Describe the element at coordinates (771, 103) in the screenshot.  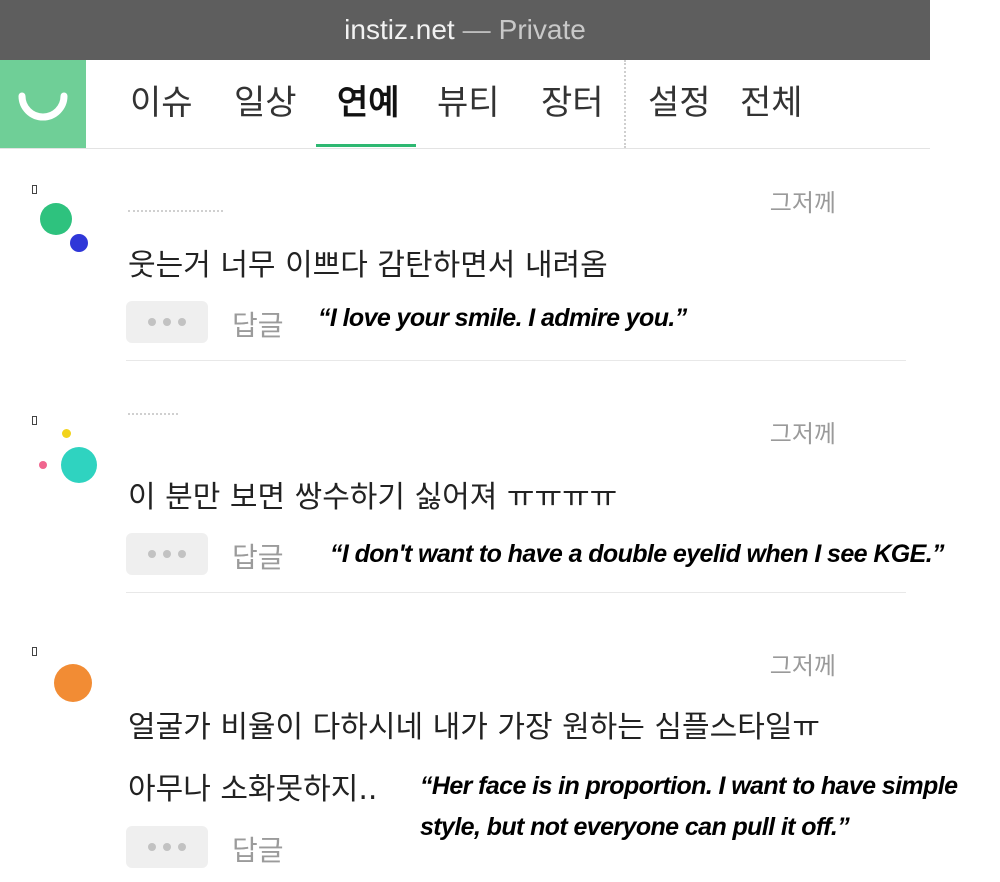
I see `tab-all: 전체` at that location.